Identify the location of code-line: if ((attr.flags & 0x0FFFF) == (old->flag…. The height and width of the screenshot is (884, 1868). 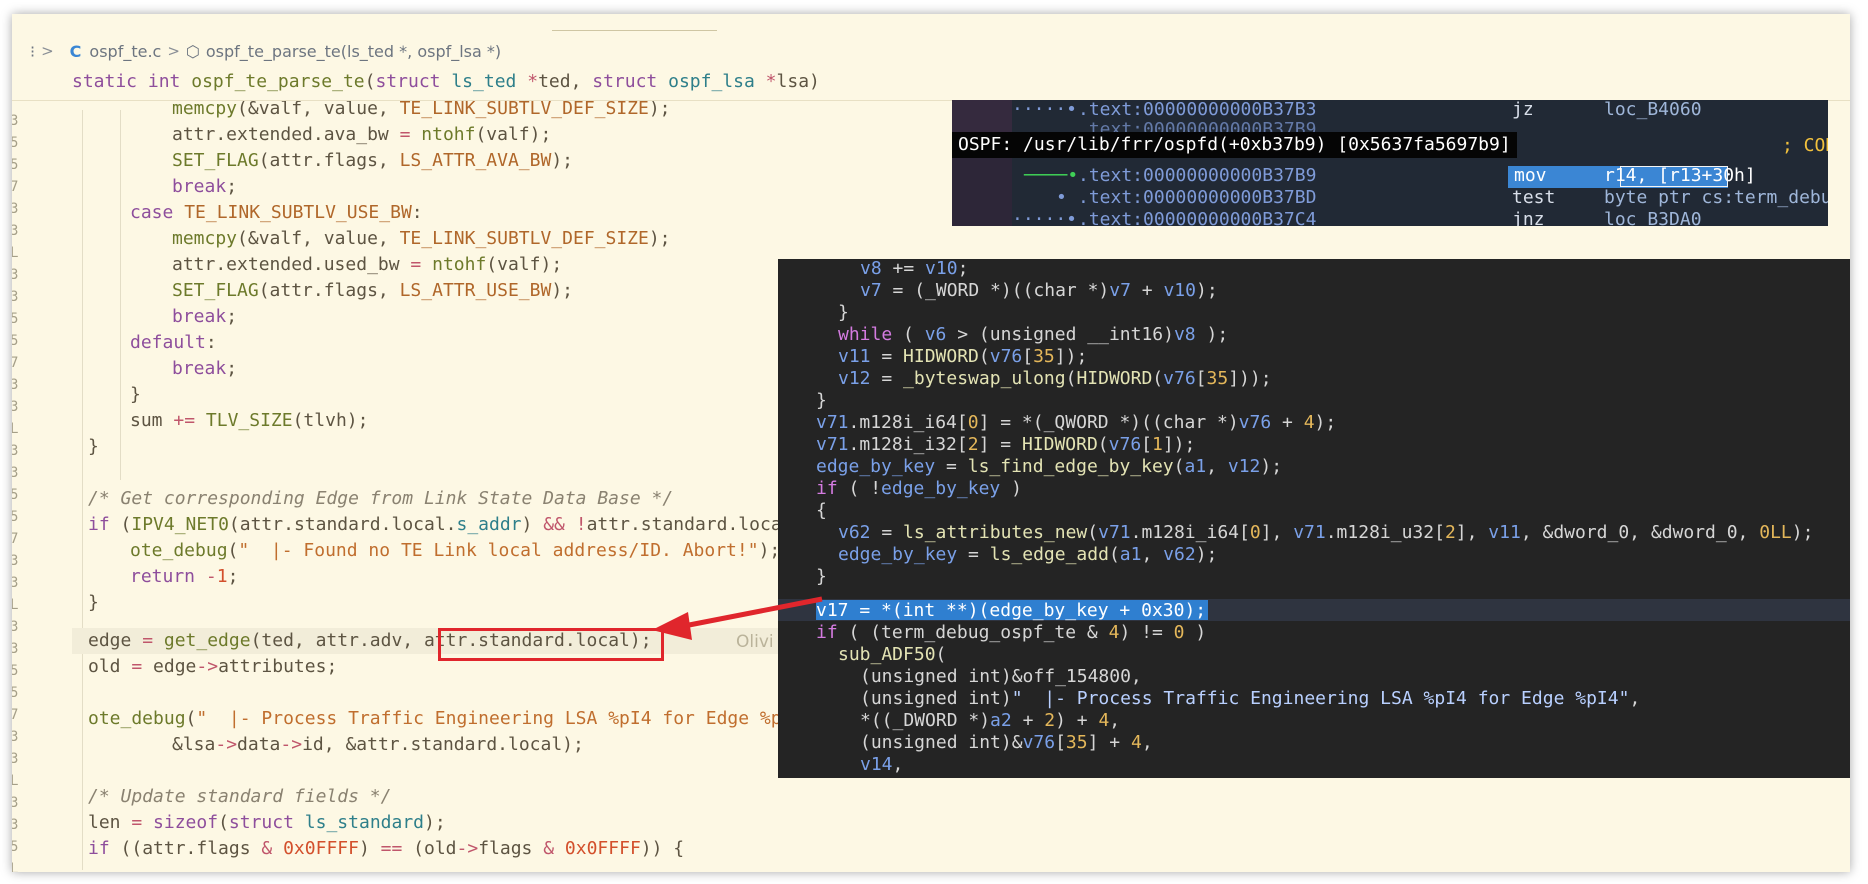
(386, 848).